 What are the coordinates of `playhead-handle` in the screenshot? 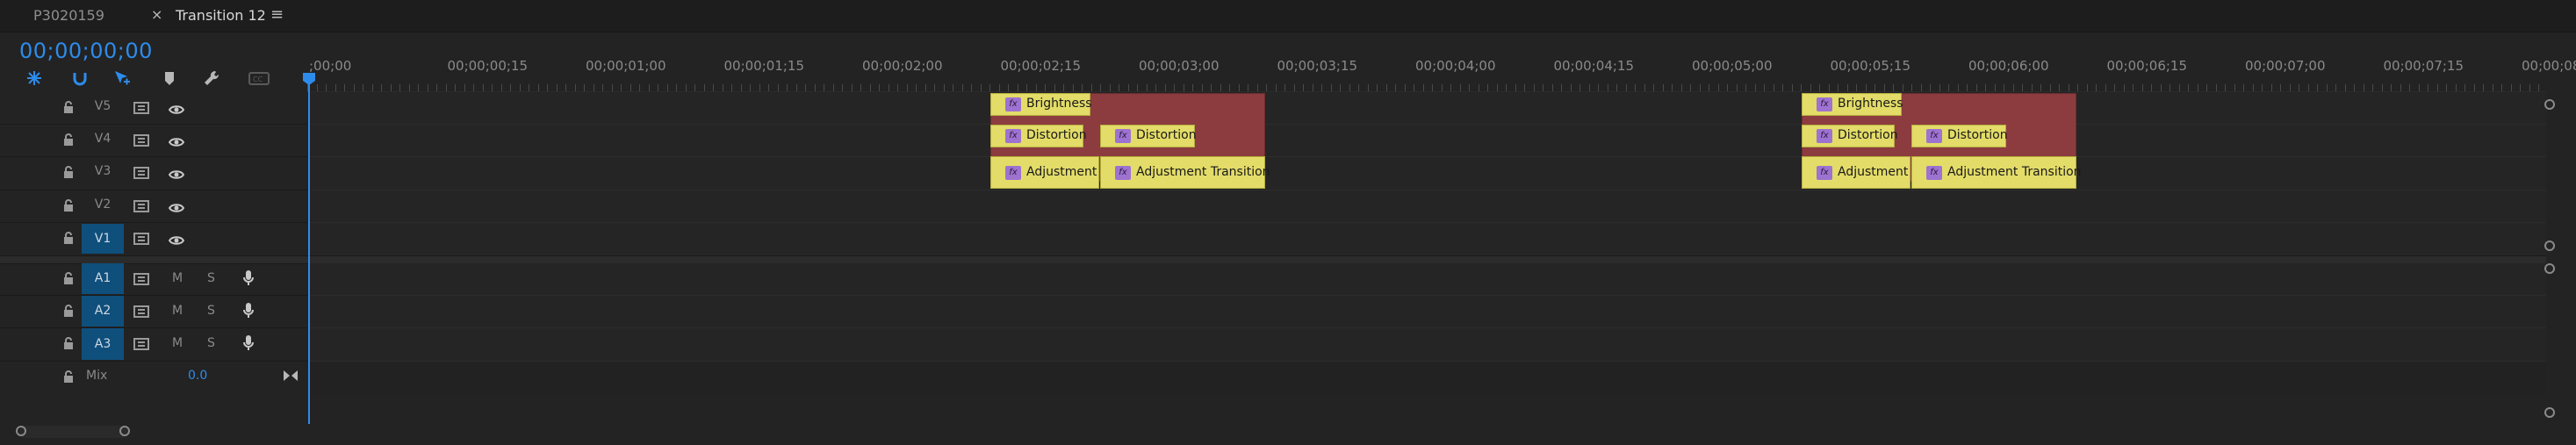 It's located at (309, 79).